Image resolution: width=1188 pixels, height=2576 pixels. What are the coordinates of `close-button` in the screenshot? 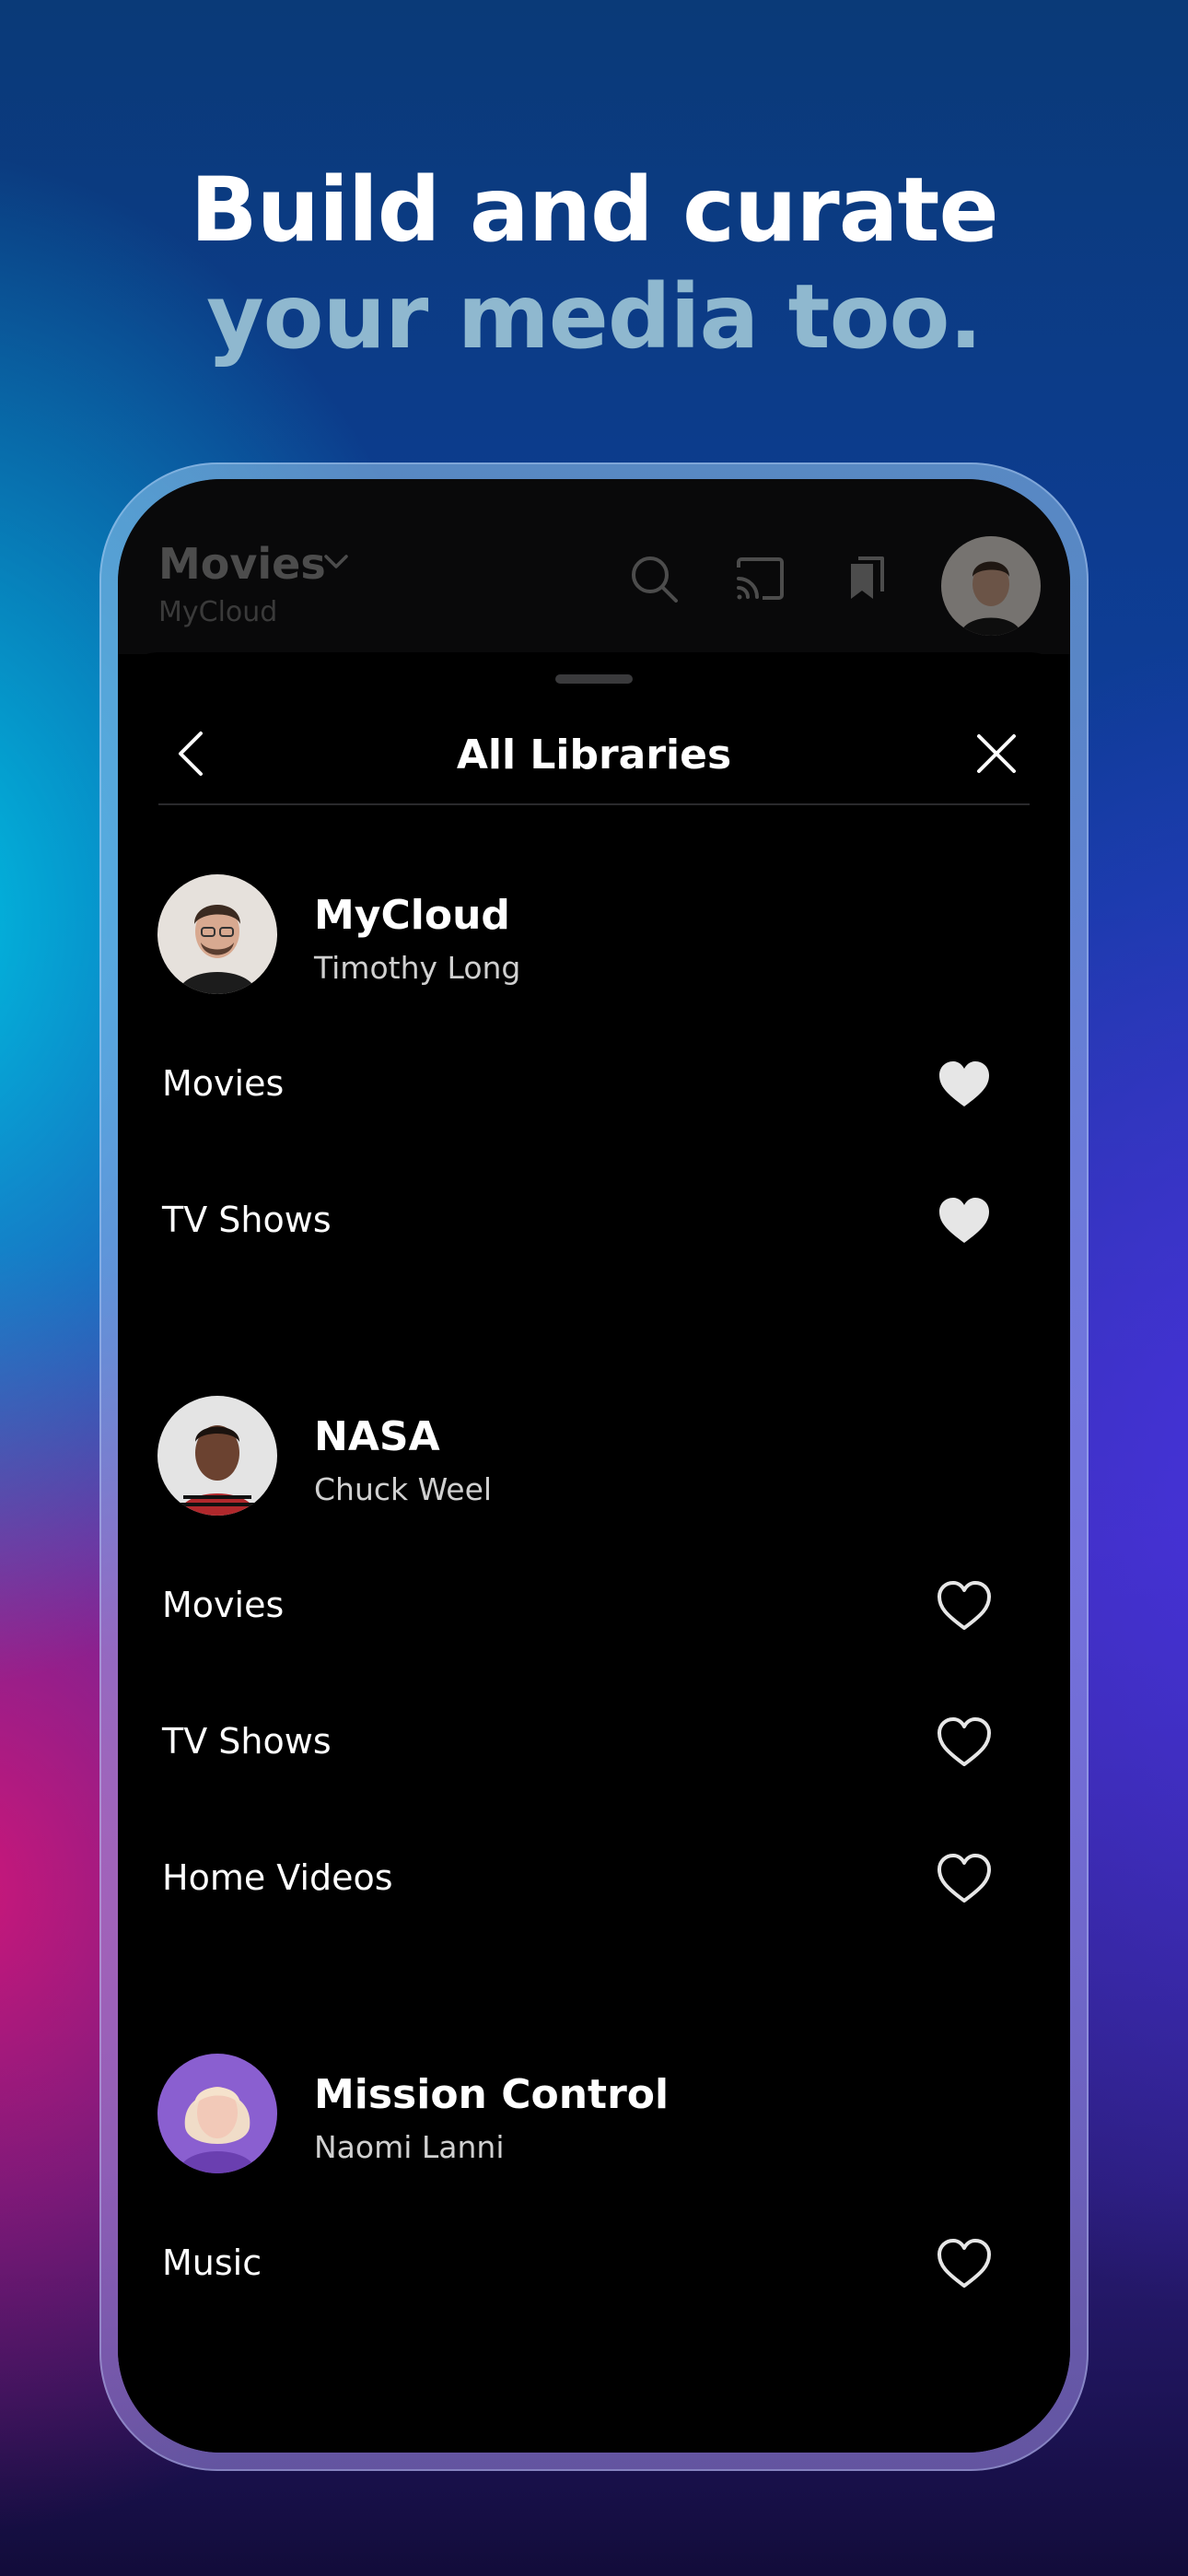 It's located at (996, 753).